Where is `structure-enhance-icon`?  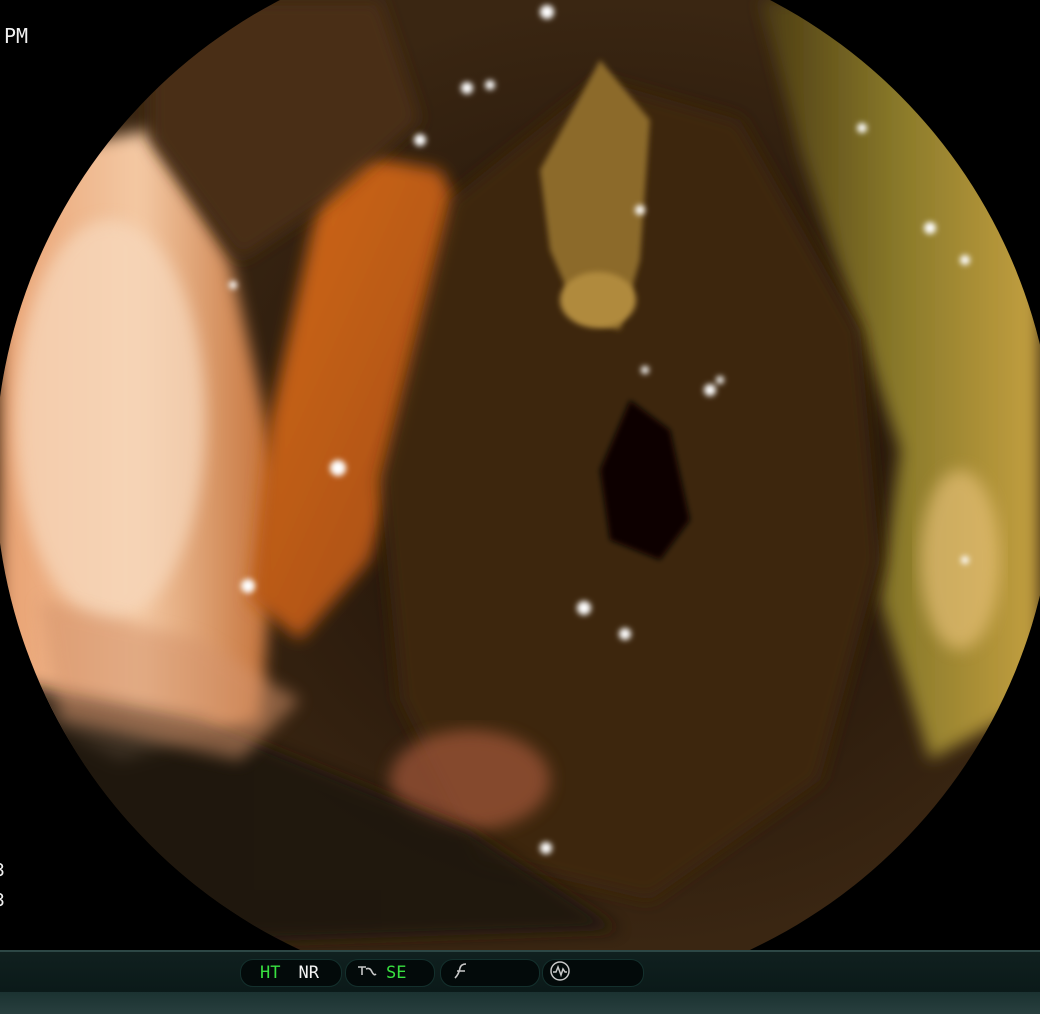
structure-enhance-icon is located at coordinates (367, 973).